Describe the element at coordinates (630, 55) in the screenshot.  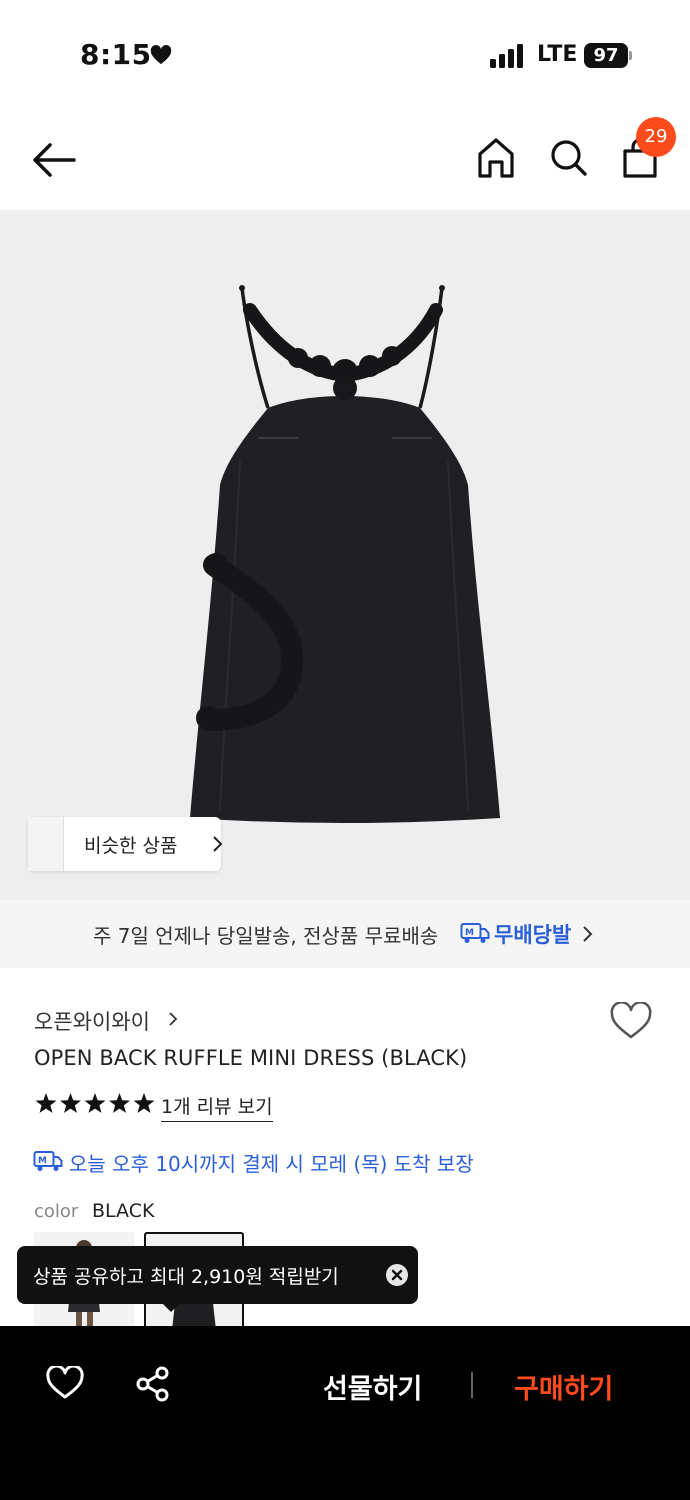
I see `battery-tip` at that location.